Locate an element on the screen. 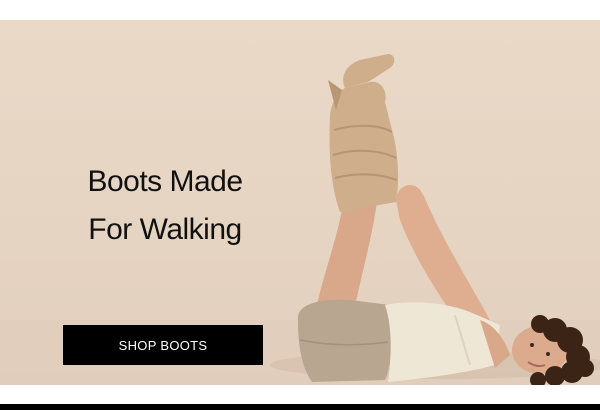  hero-headline: Boots Made For Walking is located at coordinates (165, 206).